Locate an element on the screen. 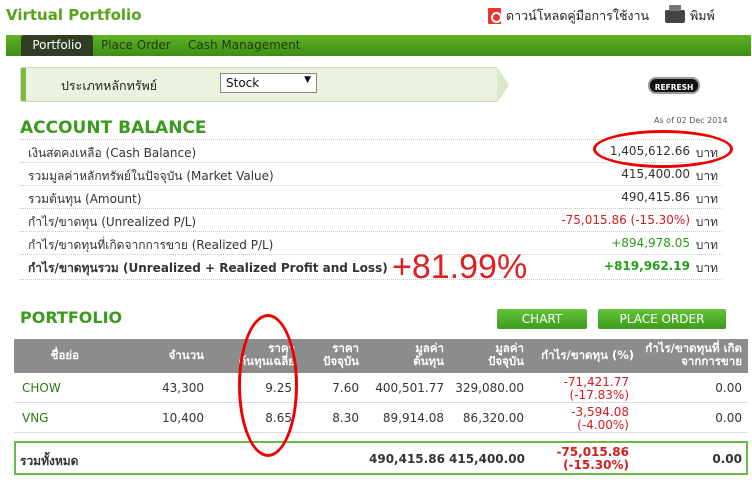  total-pl: -75,015.86 is located at coordinates (592, 452).